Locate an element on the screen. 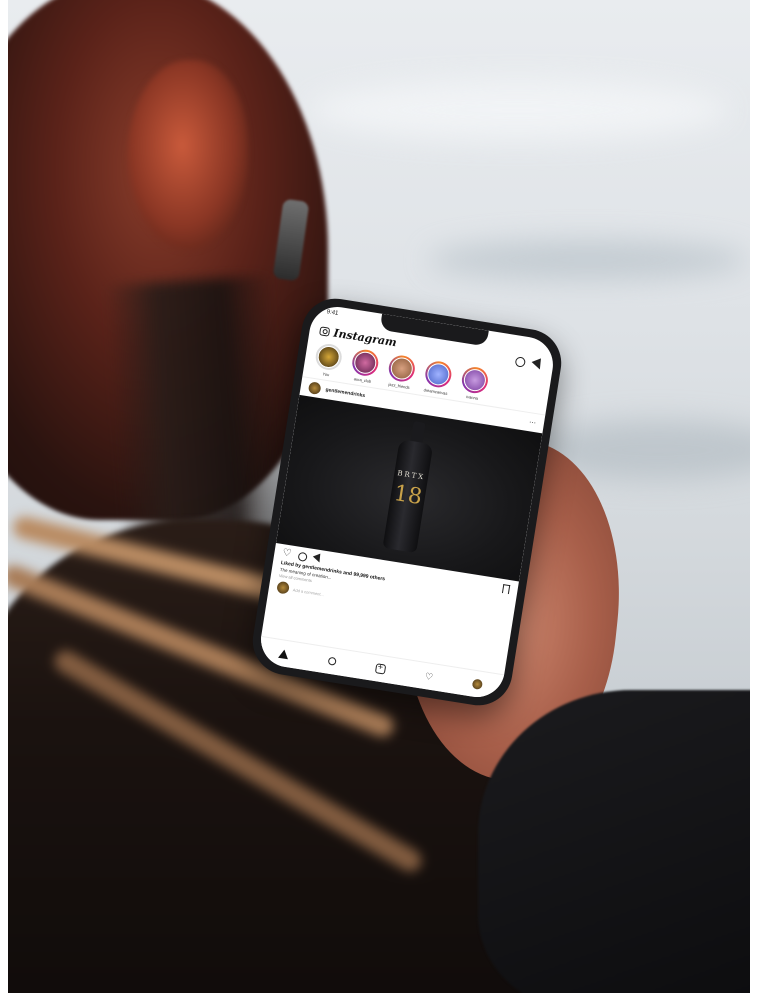  home-icon is located at coordinates (284, 653).